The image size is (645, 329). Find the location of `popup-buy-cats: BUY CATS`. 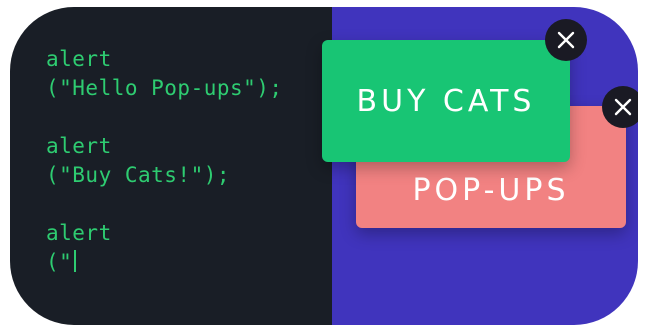

popup-buy-cats: BUY CATS is located at coordinates (446, 101).